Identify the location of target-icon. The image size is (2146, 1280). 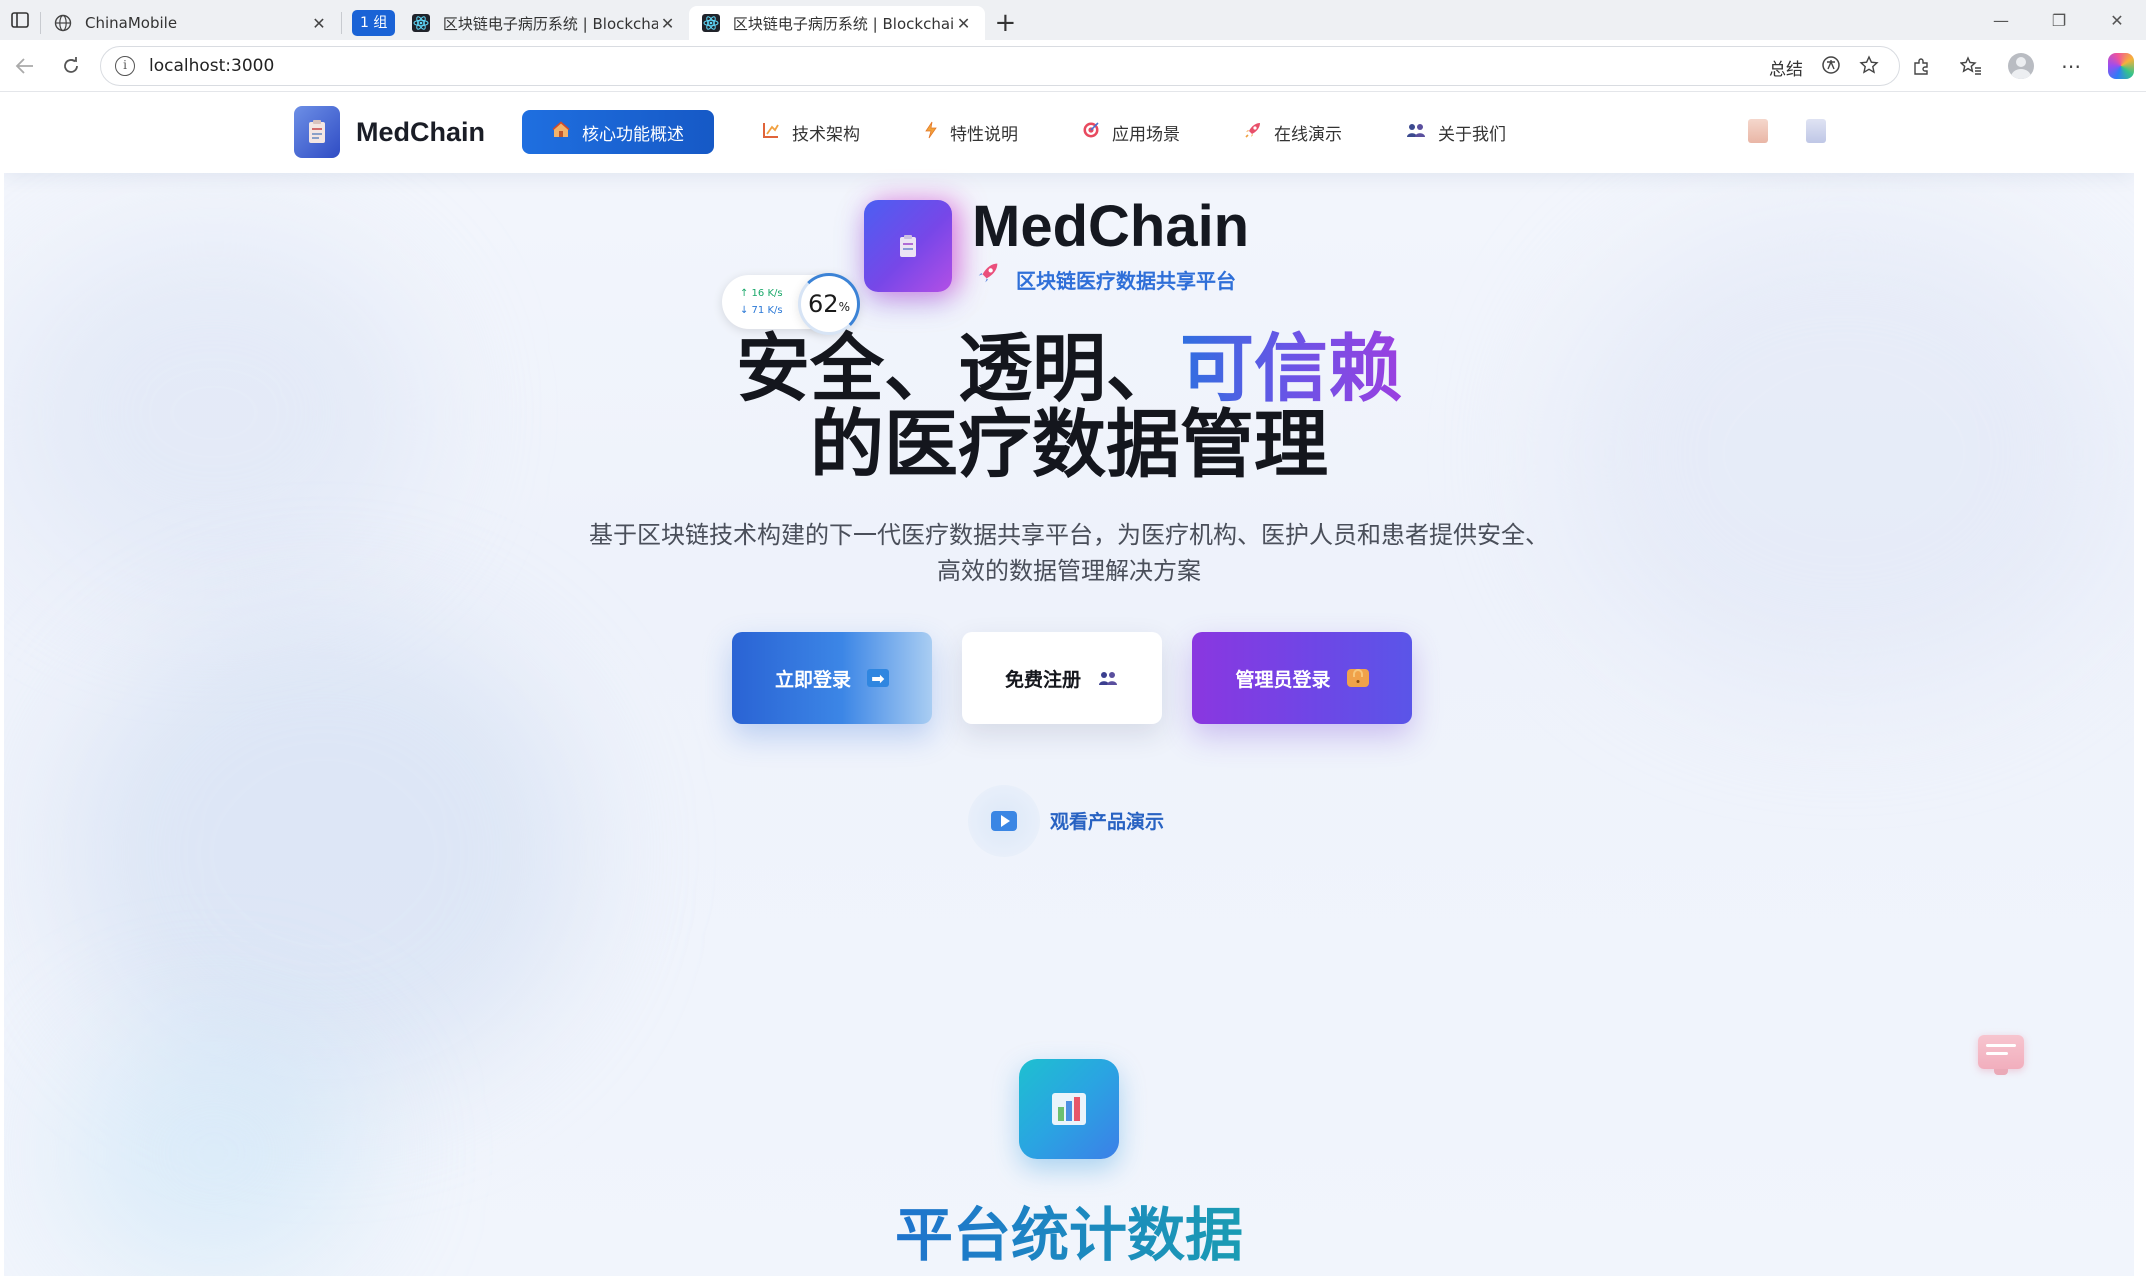
(1091, 132).